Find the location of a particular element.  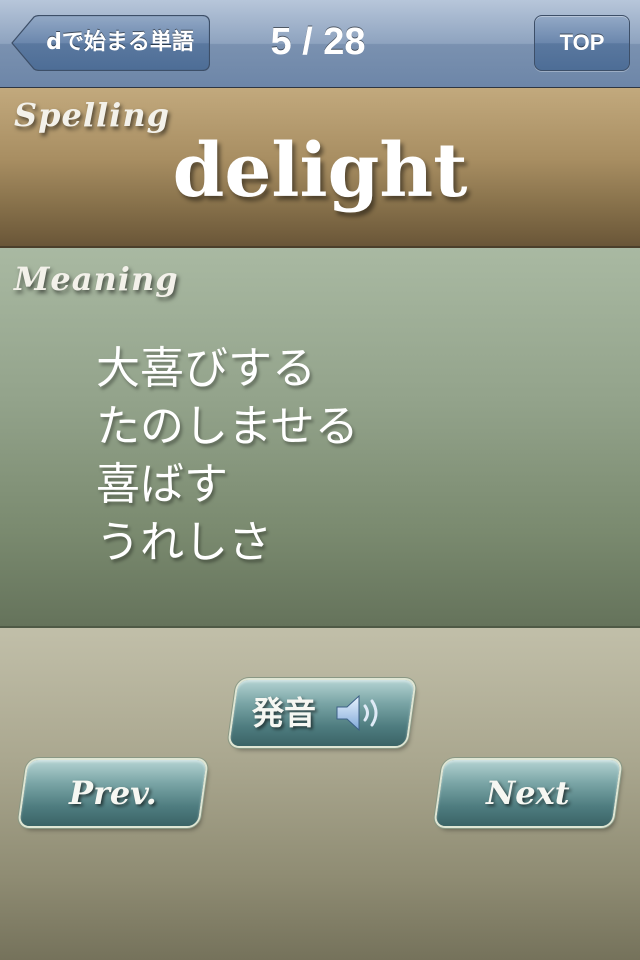

meaning-section-label: Meaning is located at coordinates (96, 279).